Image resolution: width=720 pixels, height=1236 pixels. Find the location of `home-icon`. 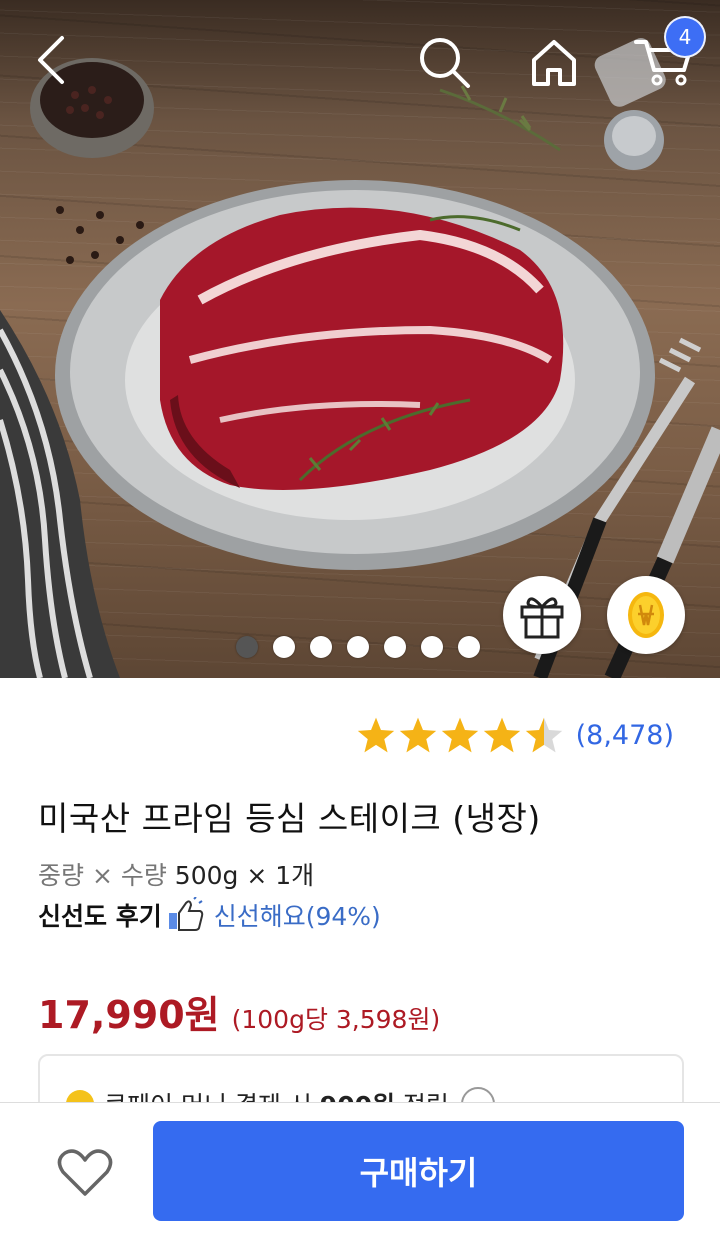

home-icon is located at coordinates (554, 63).